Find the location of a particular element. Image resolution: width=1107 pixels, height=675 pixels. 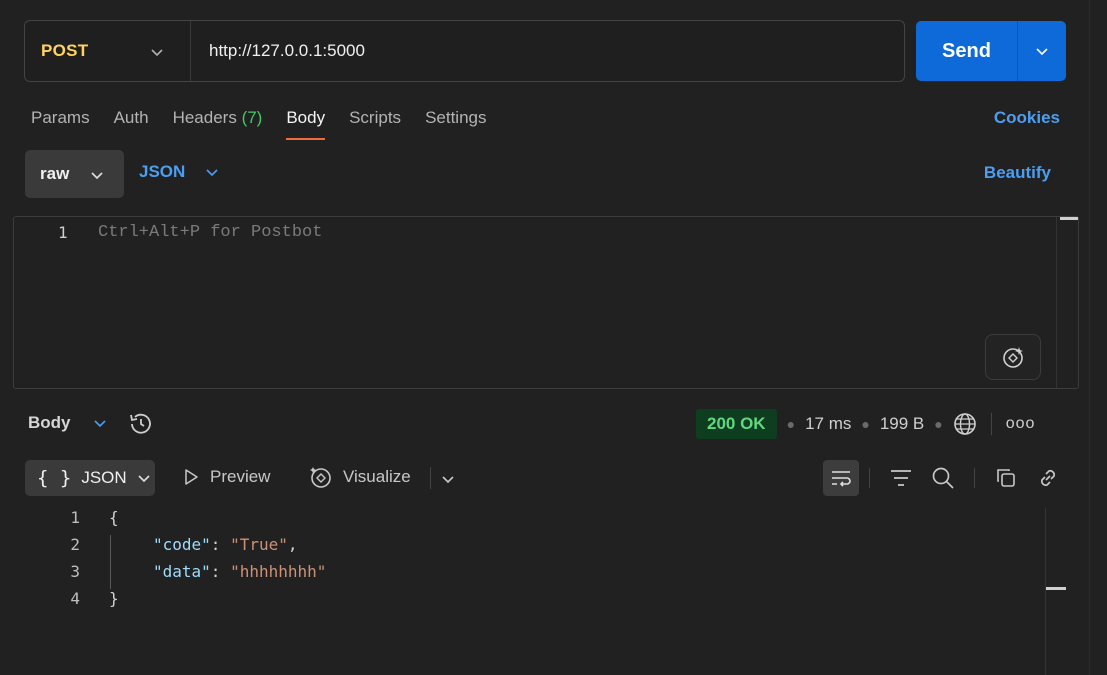

wrap-lines-button is located at coordinates (841, 478).